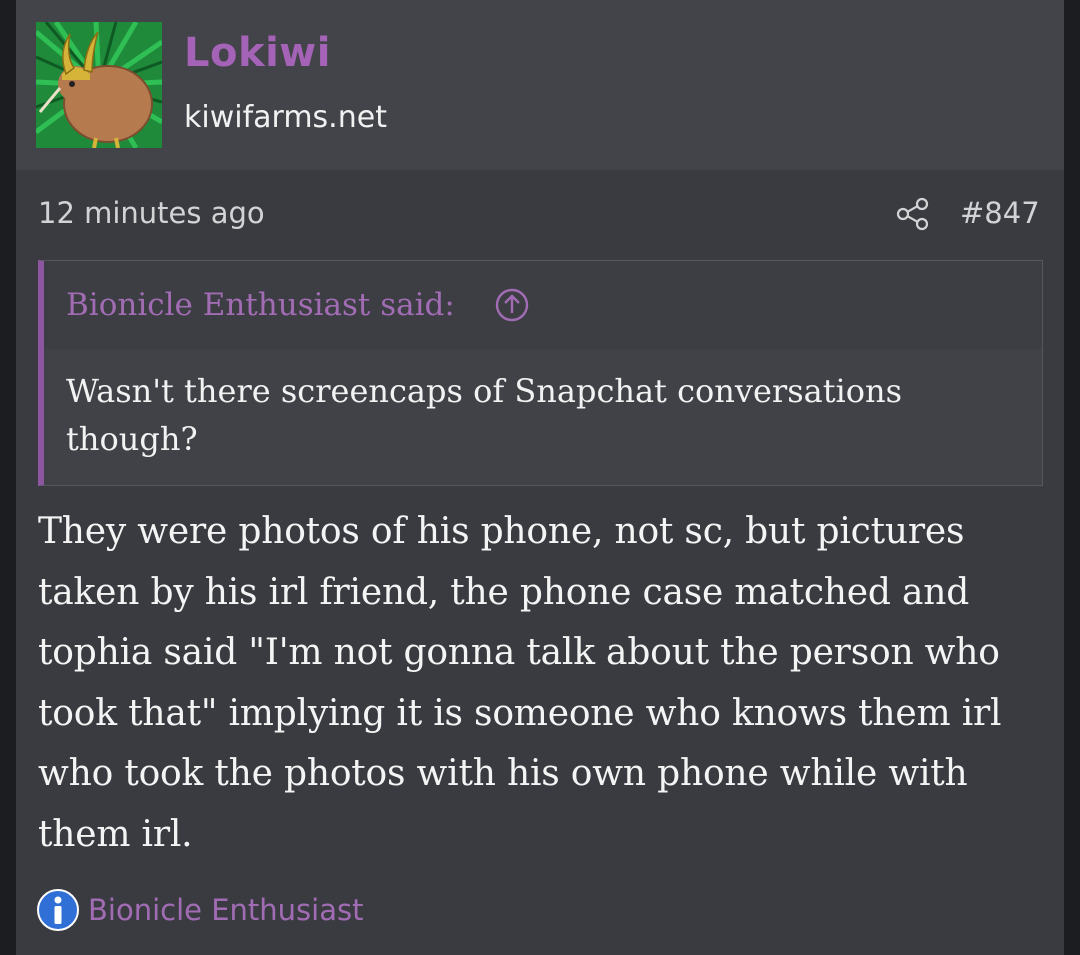  What do you see at coordinates (543, 305) in the screenshot?
I see `quote-header: Bionicle Enthusiast said:` at bounding box center [543, 305].